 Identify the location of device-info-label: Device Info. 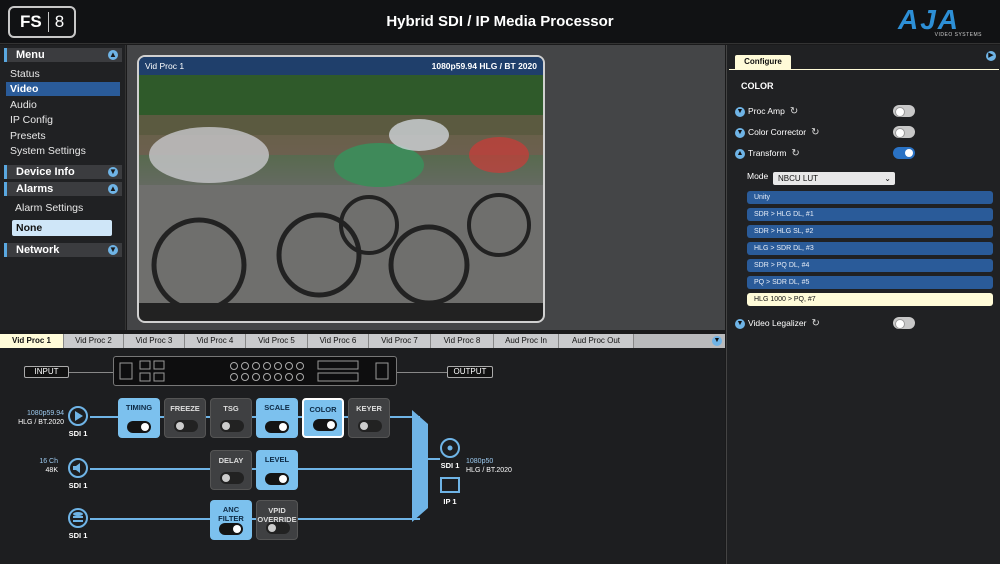
(45, 172).